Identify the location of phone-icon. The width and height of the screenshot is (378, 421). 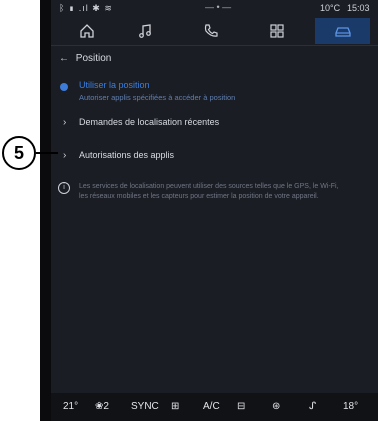
(211, 30).